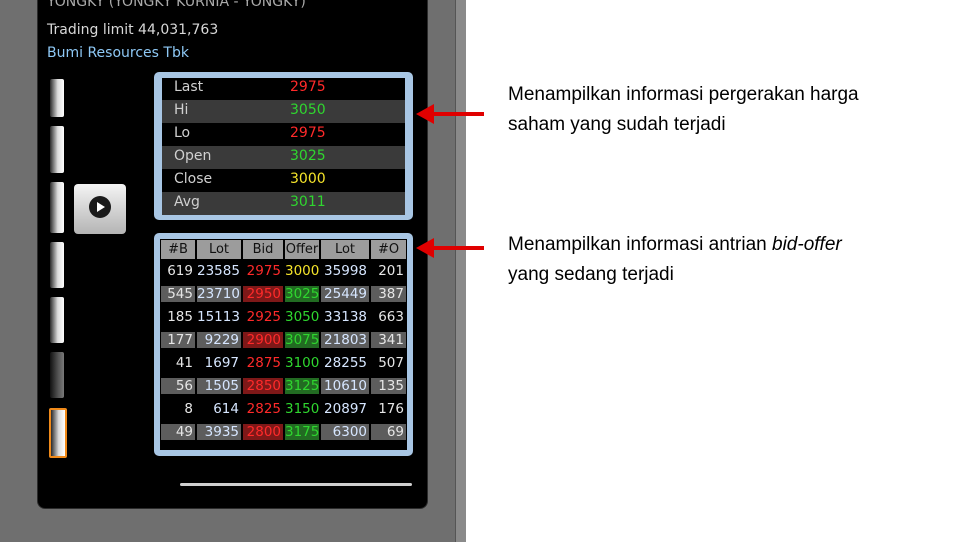 The height and width of the screenshot is (542, 971). What do you see at coordinates (283, 341) in the screenshot?
I see `orderbook-row: 177 9229 2900 3075 21803 341` at bounding box center [283, 341].